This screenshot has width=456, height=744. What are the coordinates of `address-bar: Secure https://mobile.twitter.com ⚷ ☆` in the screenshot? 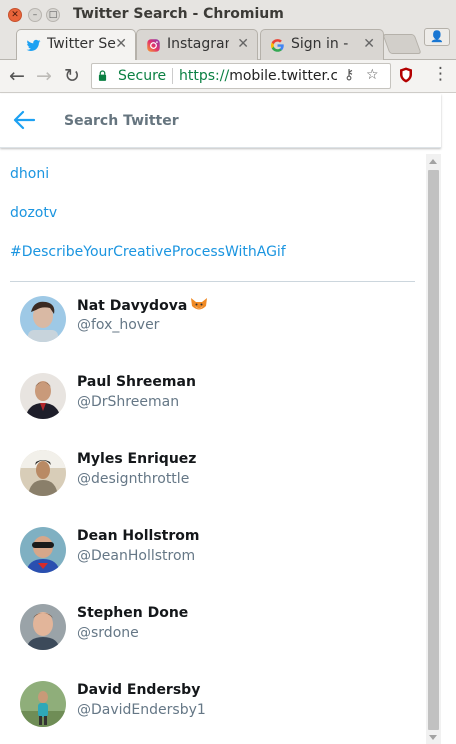 It's located at (241, 76).